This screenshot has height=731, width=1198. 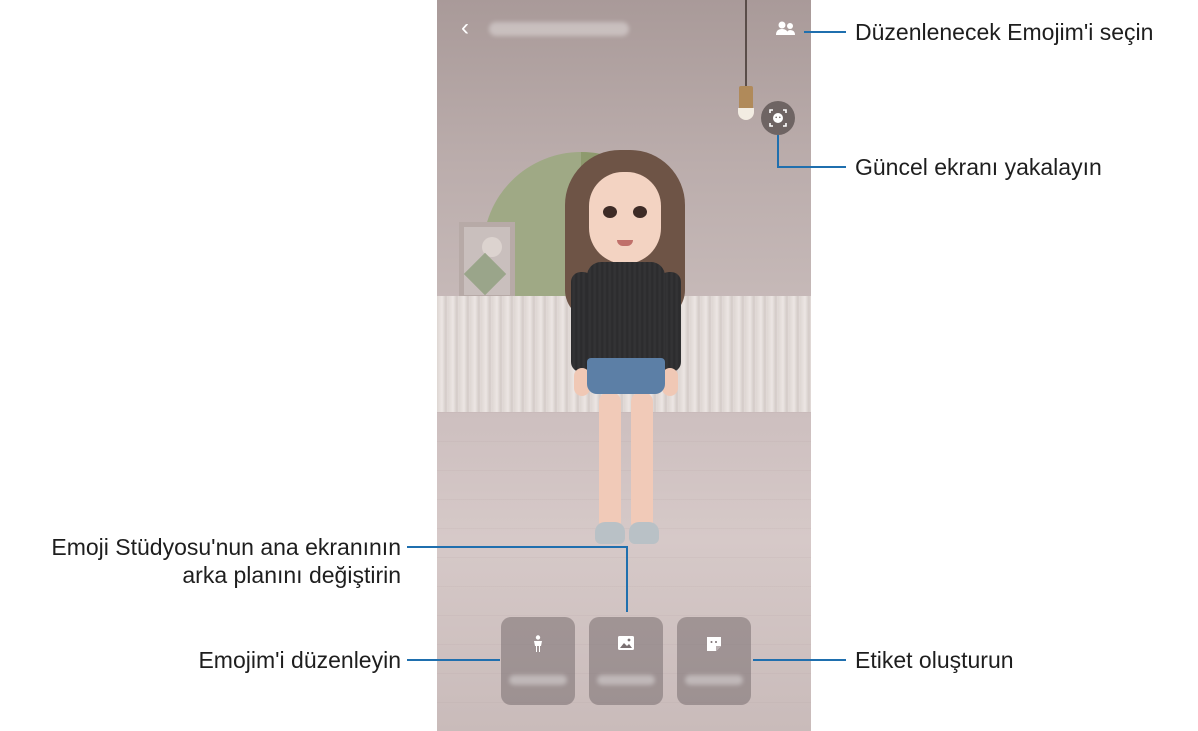 I want to click on edit-emoji-button, so click(x=538, y=661).